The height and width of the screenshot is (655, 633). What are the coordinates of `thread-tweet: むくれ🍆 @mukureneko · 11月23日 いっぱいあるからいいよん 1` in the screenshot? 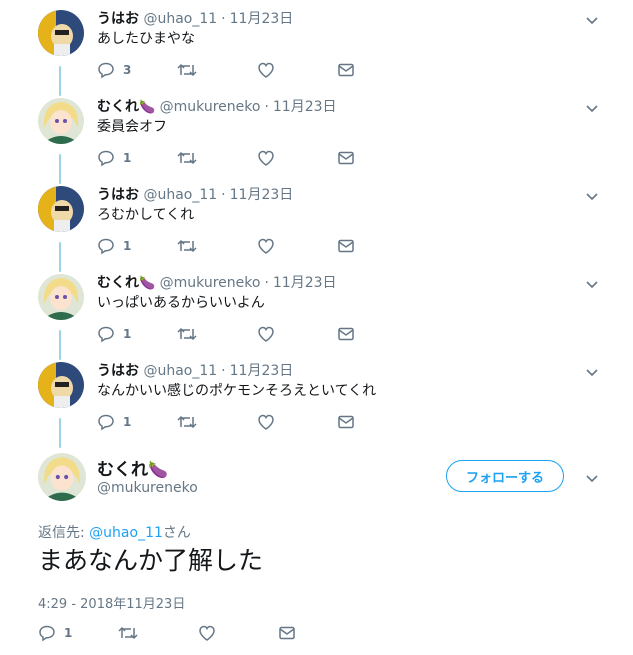 It's located at (316, 308).